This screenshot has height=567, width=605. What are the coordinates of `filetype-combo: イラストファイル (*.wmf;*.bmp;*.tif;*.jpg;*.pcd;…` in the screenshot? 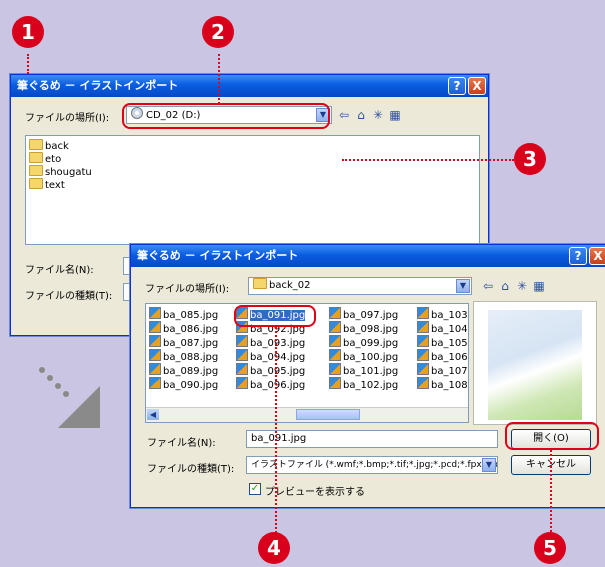 It's located at (372, 465).